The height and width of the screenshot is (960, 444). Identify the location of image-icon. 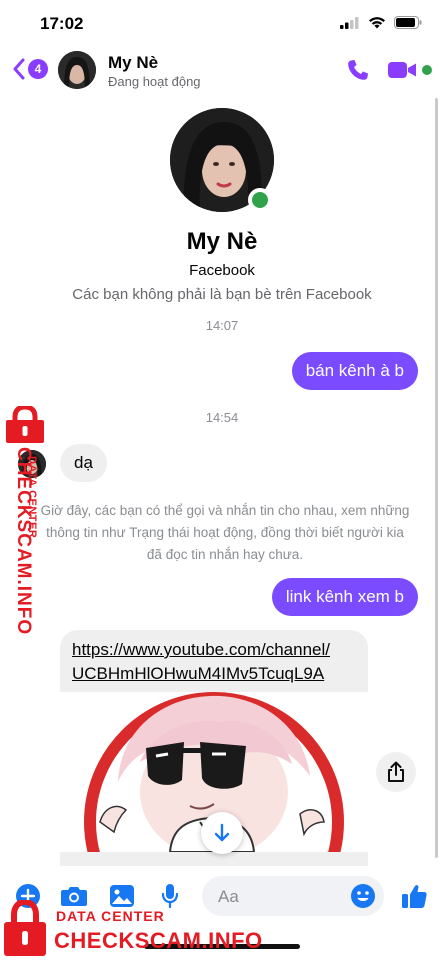
(122, 896).